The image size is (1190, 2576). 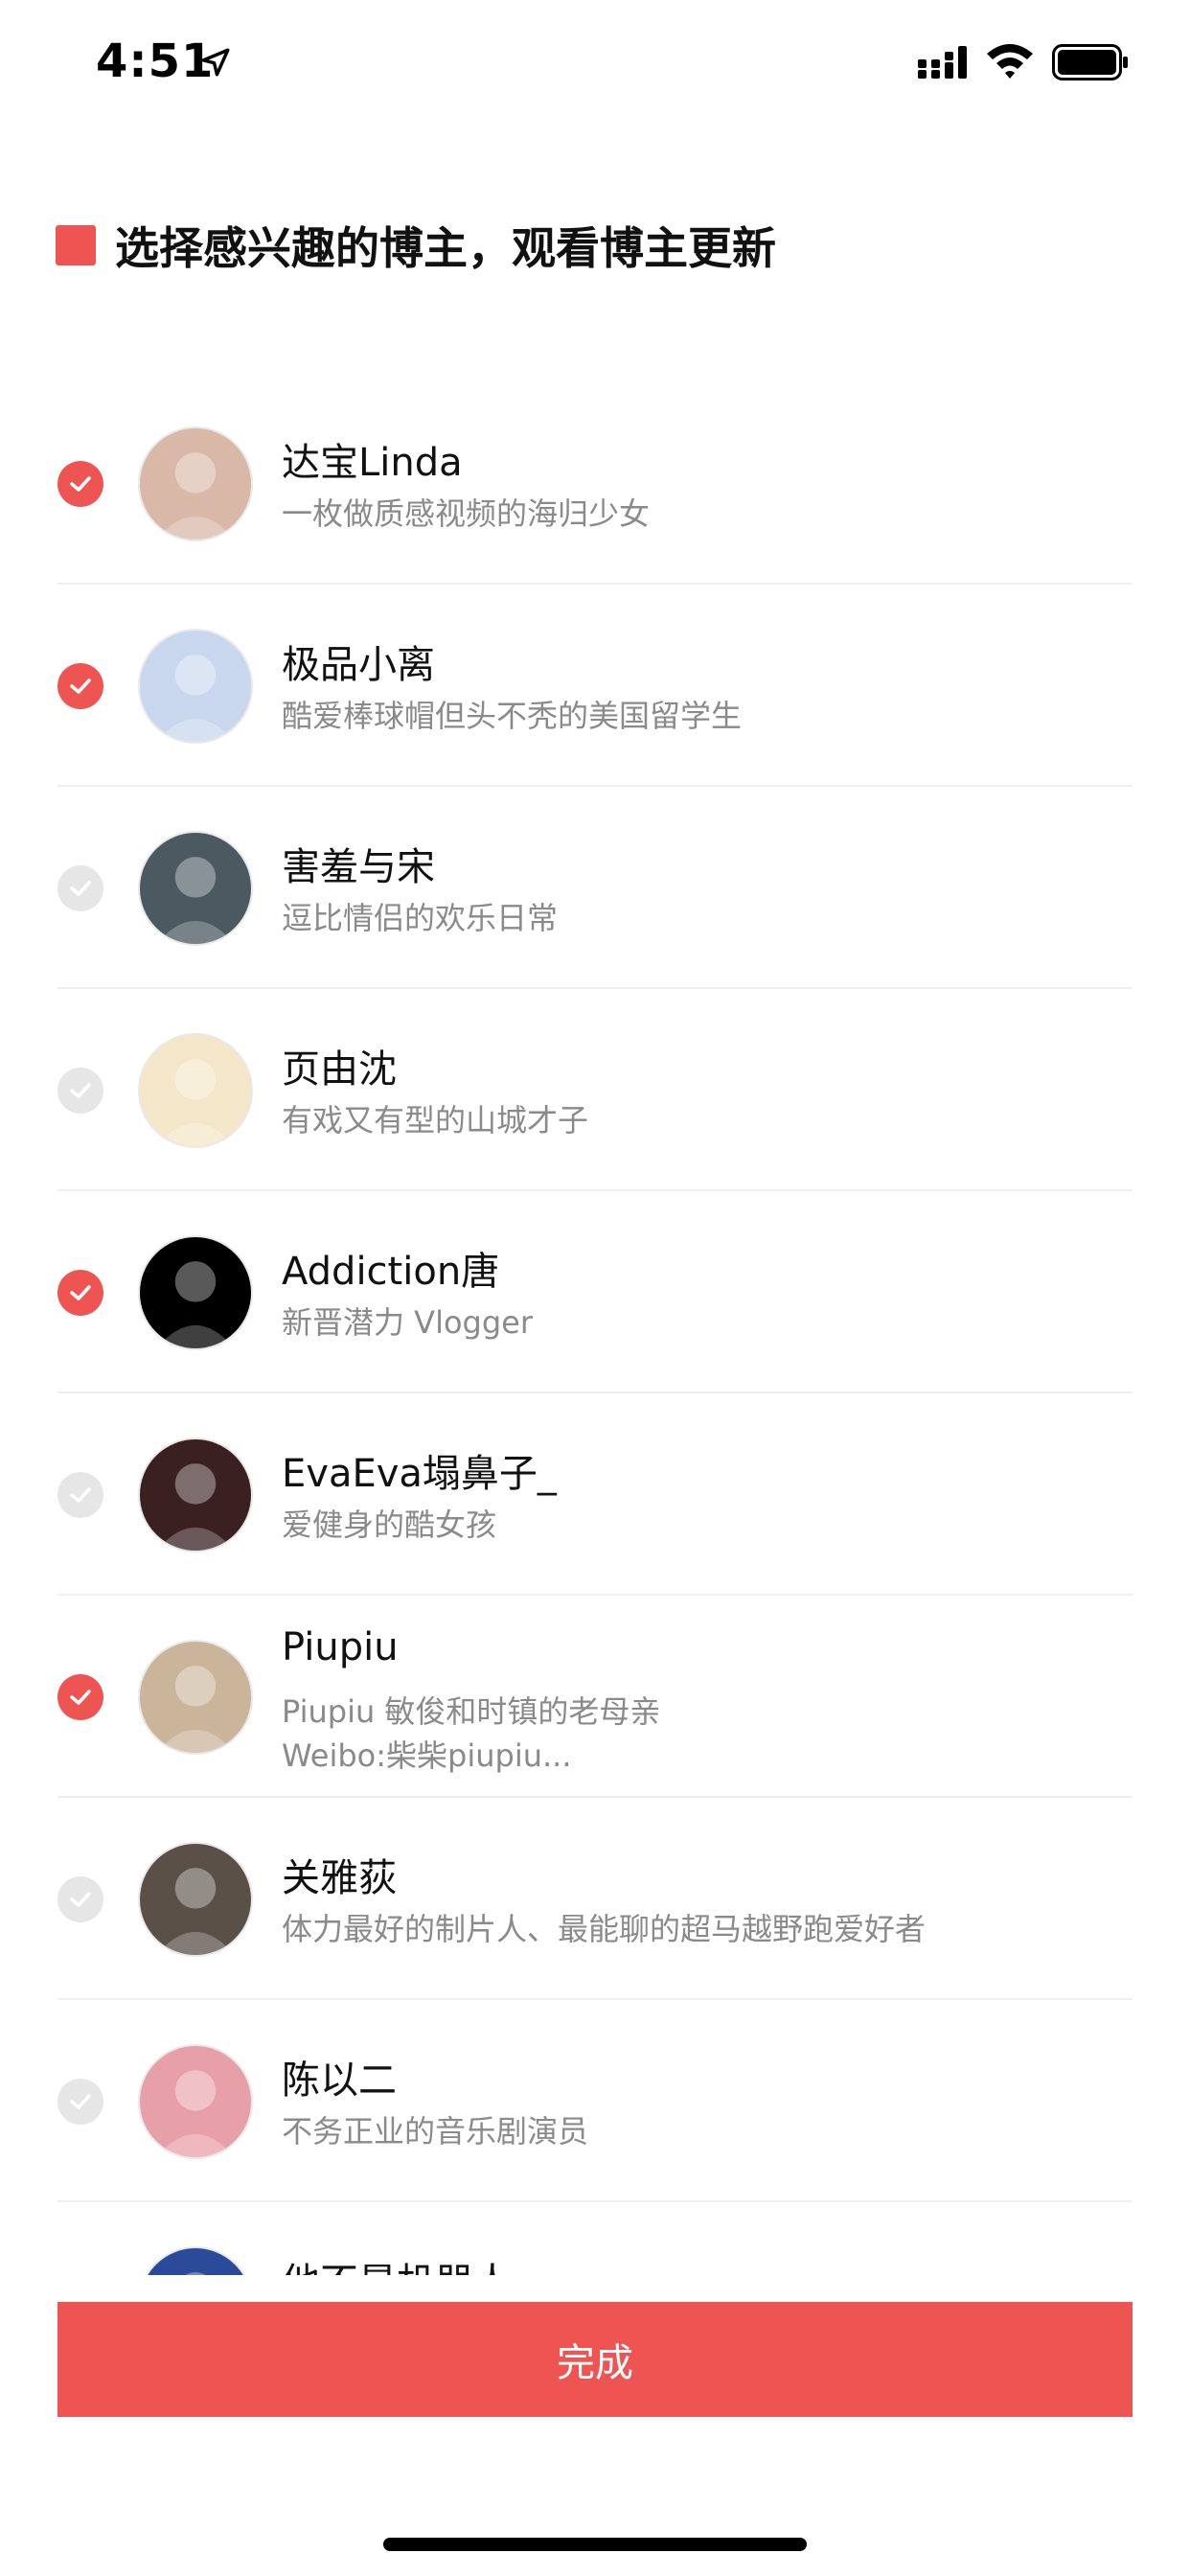 I want to click on page-header: 选择感兴趣的博主，观看博主更新, so click(x=416, y=245).